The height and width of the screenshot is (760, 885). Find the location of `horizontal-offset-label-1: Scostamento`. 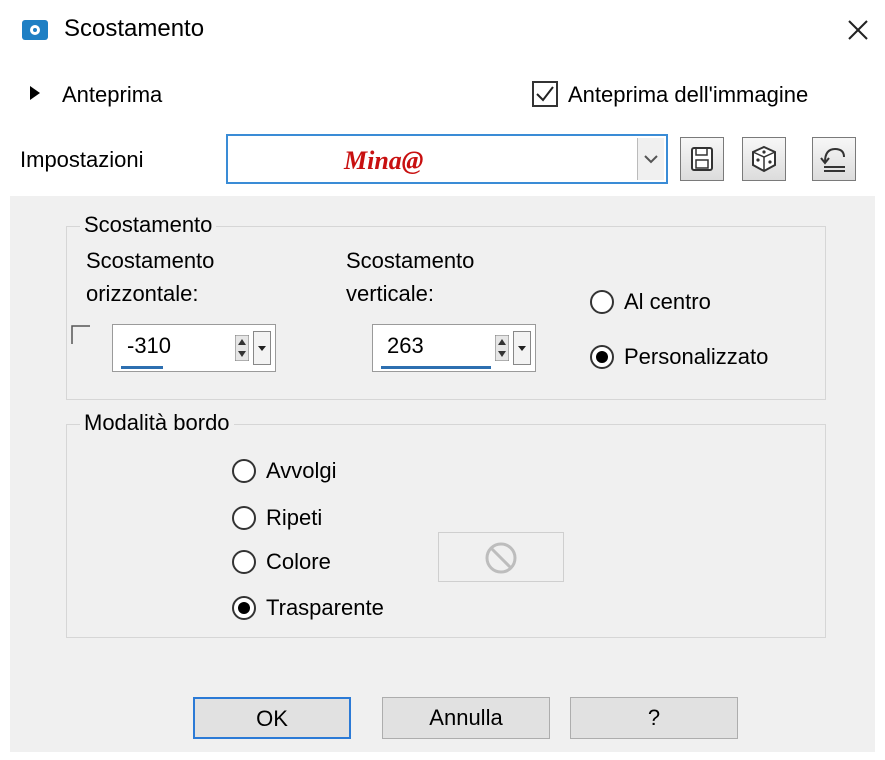

horizontal-offset-label-1: Scostamento is located at coordinates (150, 260).